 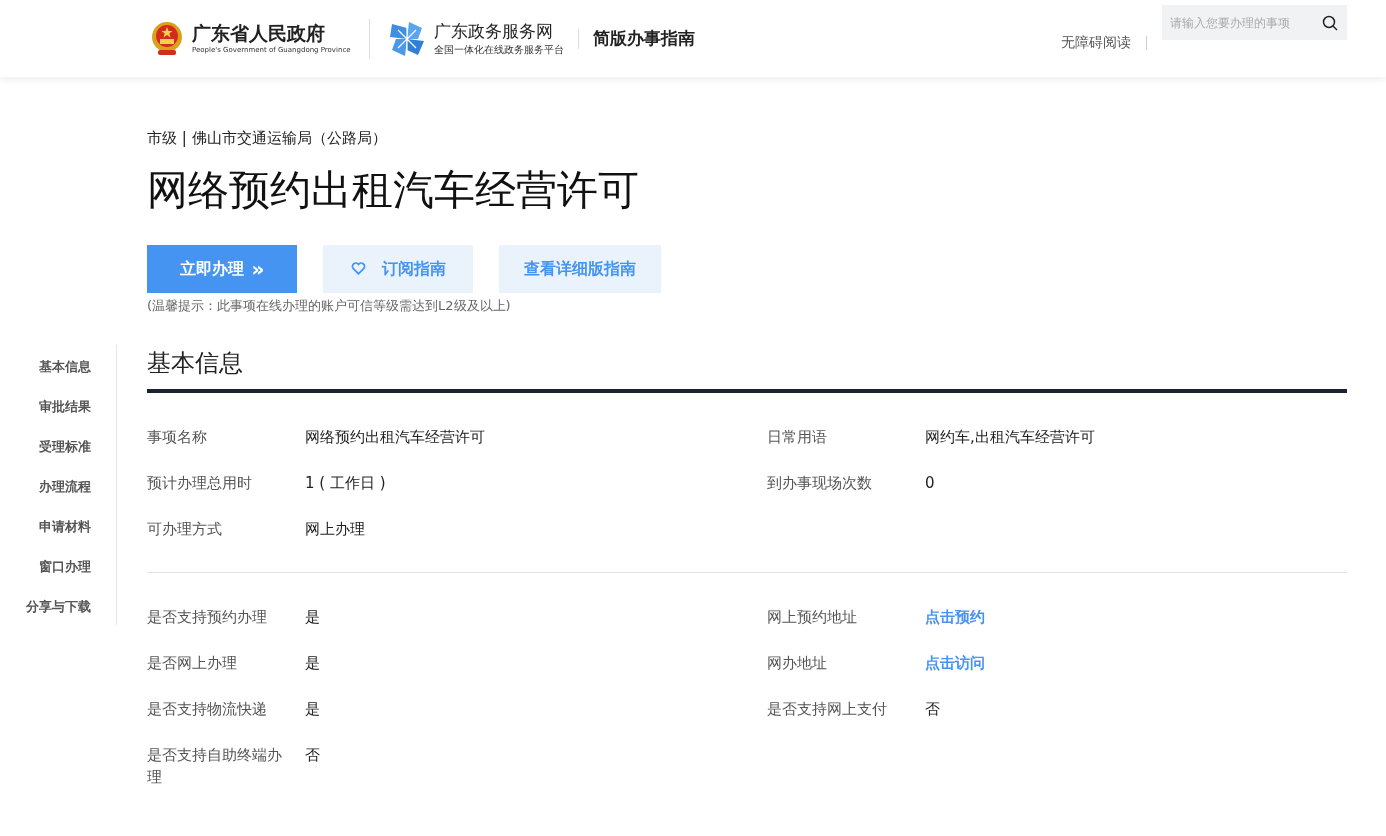 What do you see at coordinates (1096, 42) in the screenshot?
I see `accessibility-link: 无障碍阅读` at bounding box center [1096, 42].